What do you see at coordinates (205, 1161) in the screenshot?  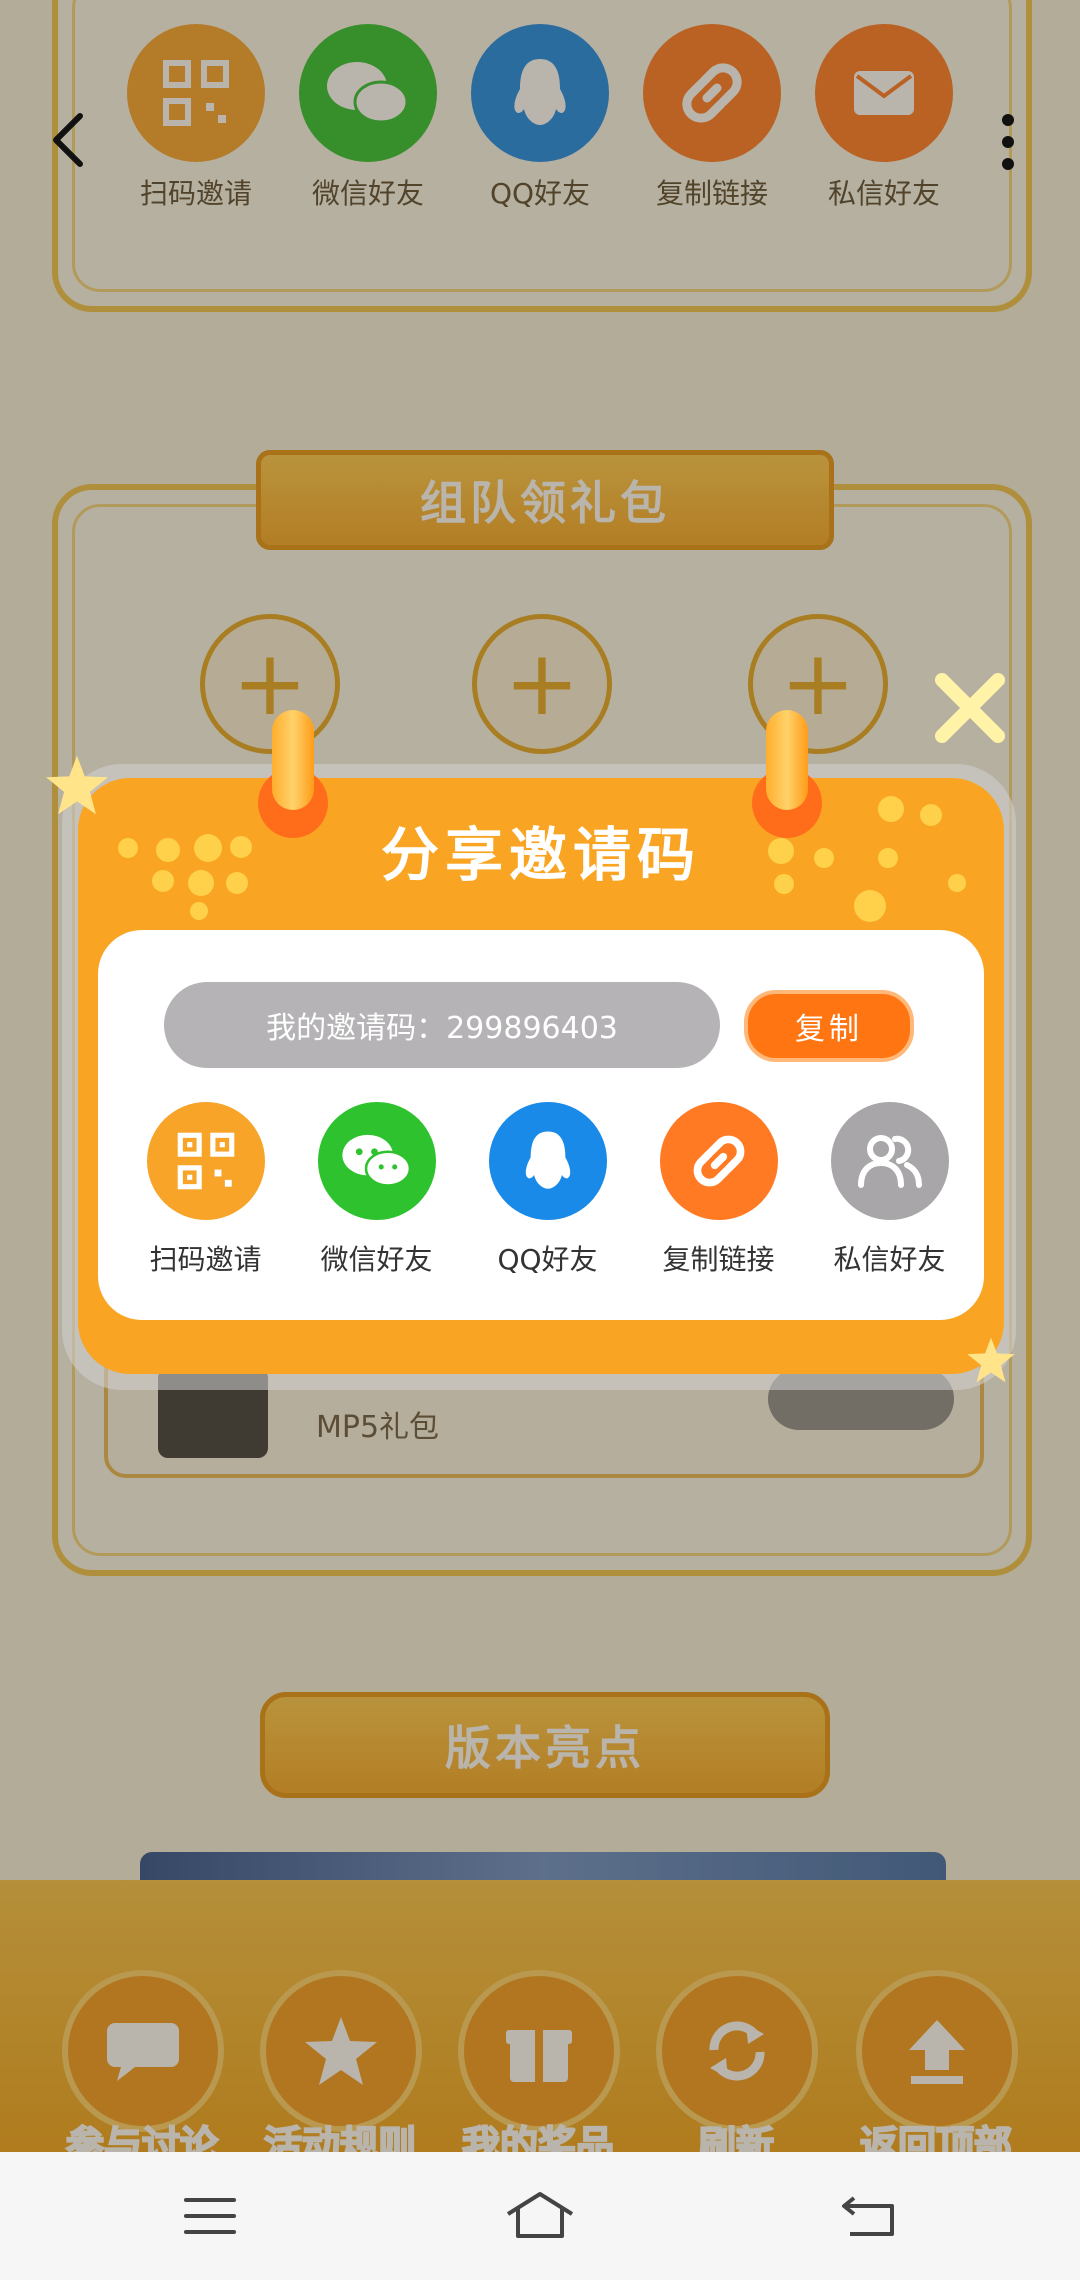 I see `qr-icon` at bounding box center [205, 1161].